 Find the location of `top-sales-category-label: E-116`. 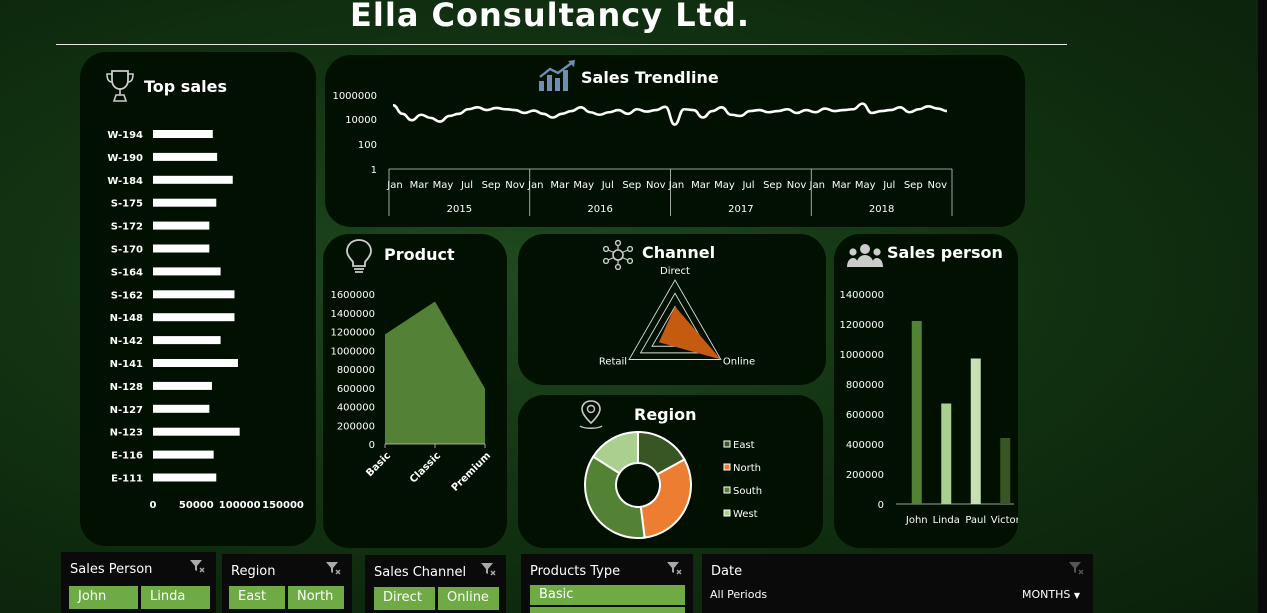

top-sales-category-label: E-116 is located at coordinates (127, 456).